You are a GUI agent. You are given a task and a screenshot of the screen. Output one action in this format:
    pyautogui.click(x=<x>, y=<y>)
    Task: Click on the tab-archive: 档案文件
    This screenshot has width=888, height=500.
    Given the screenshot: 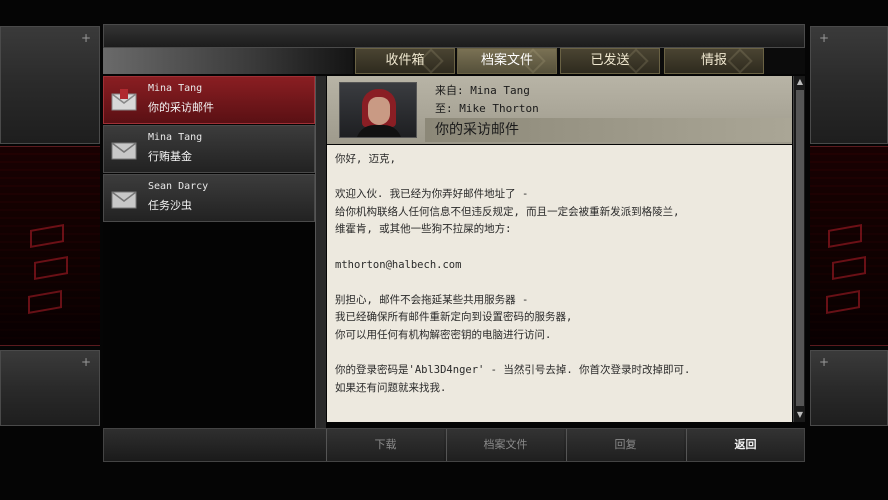 What is the action you would take?
    pyautogui.click(x=507, y=61)
    